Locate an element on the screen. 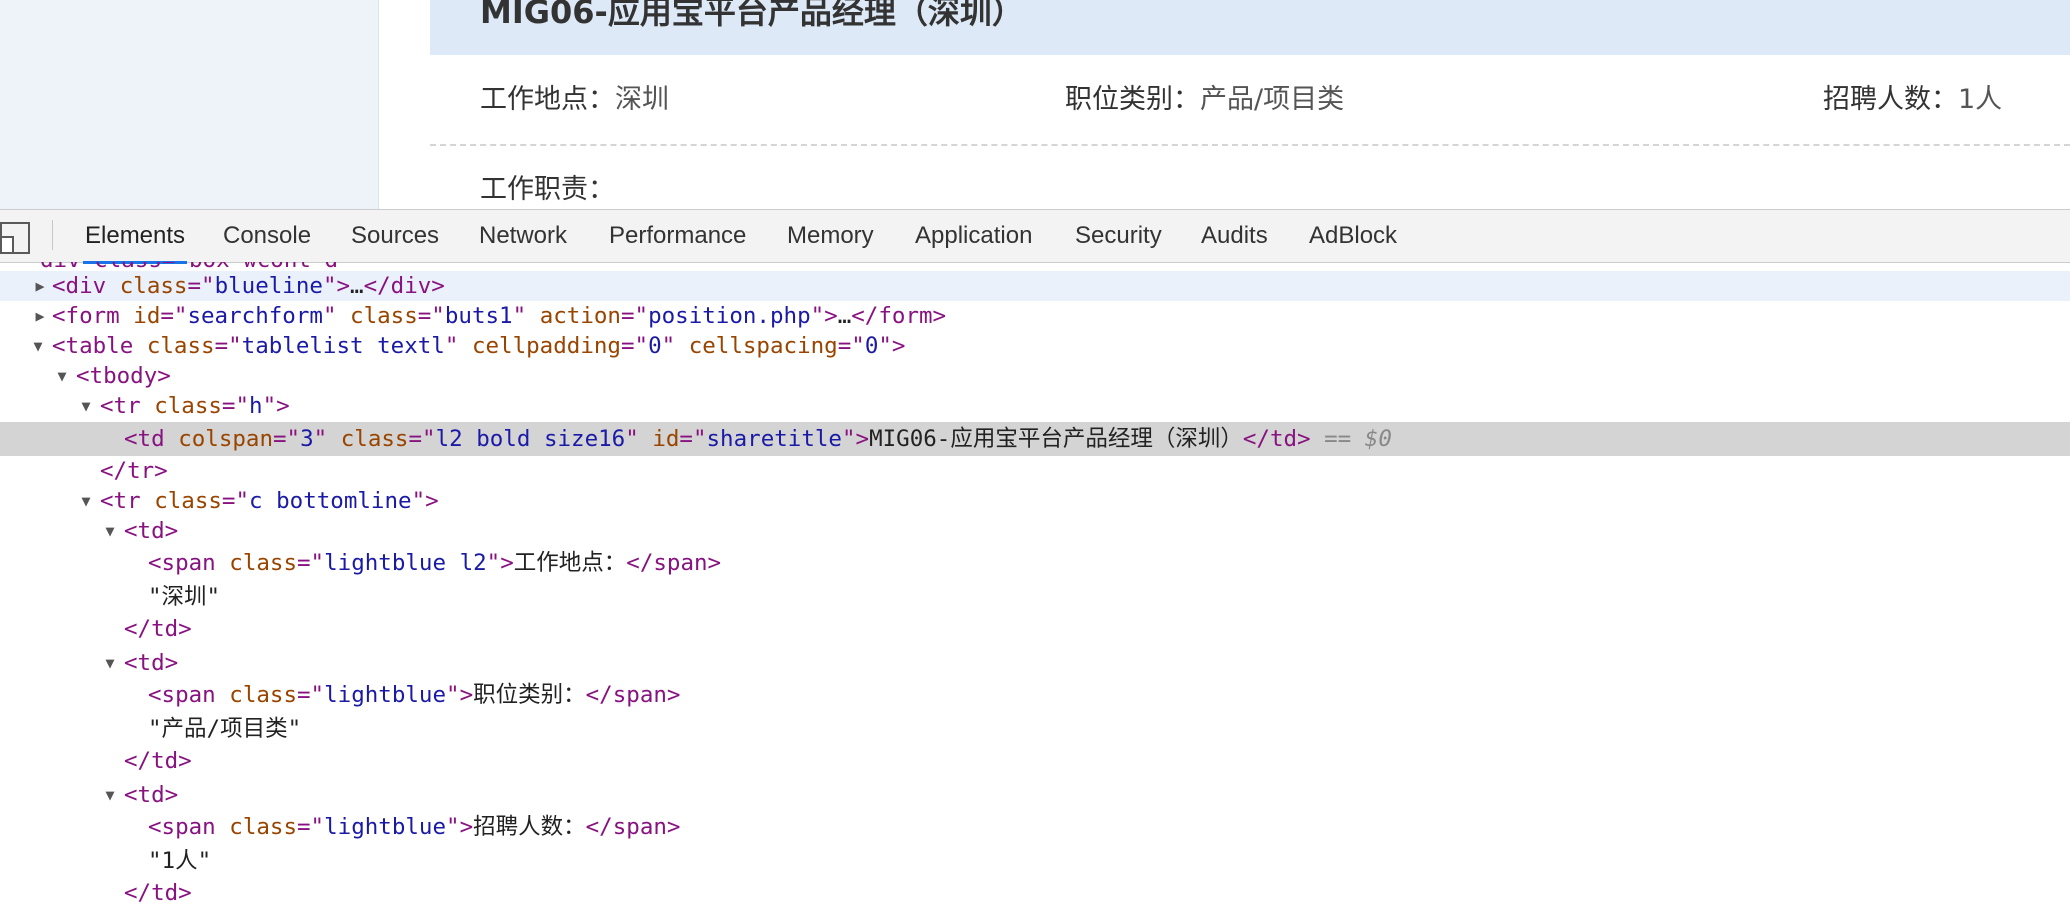 This screenshot has height=914, width=2070. dom-node-div-blueline: ▶ <div class="blueline">…</div> is located at coordinates (1035, 286).